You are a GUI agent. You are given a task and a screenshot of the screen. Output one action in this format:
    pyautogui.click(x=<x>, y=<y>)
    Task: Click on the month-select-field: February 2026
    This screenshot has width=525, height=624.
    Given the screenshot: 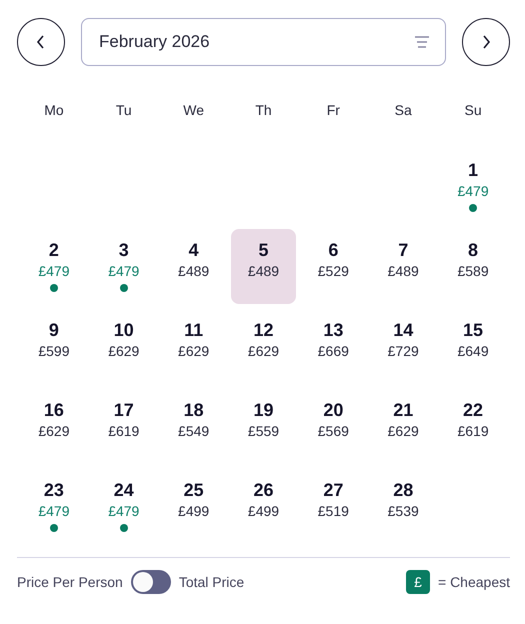 What is the action you would take?
    pyautogui.click(x=263, y=42)
    